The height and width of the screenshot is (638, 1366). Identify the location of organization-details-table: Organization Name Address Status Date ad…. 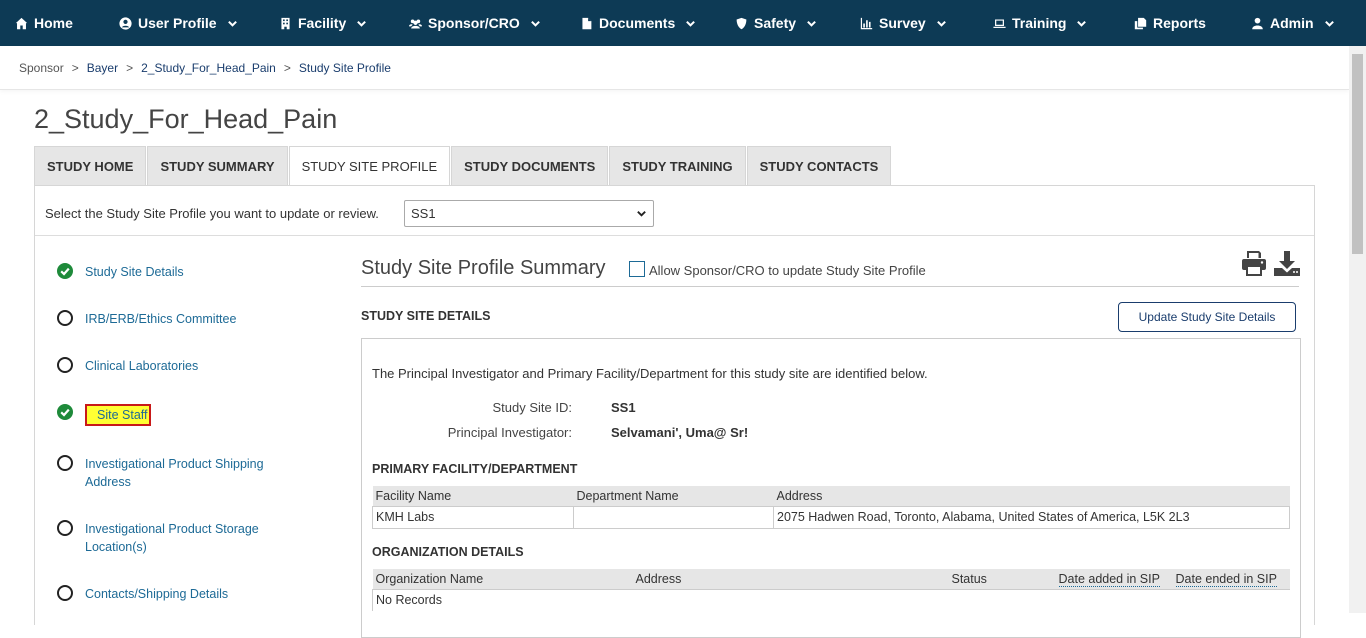
(831, 590).